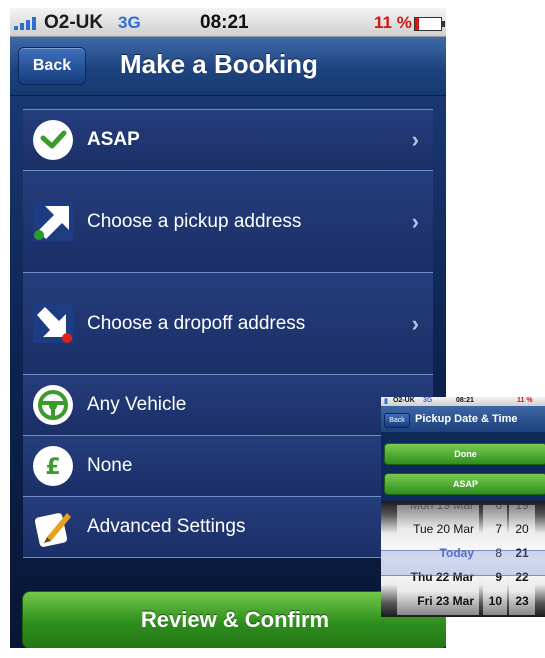 The width and height of the screenshot is (545, 658). Describe the element at coordinates (429, 24) in the screenshot. I see `battery-icon` at that location.